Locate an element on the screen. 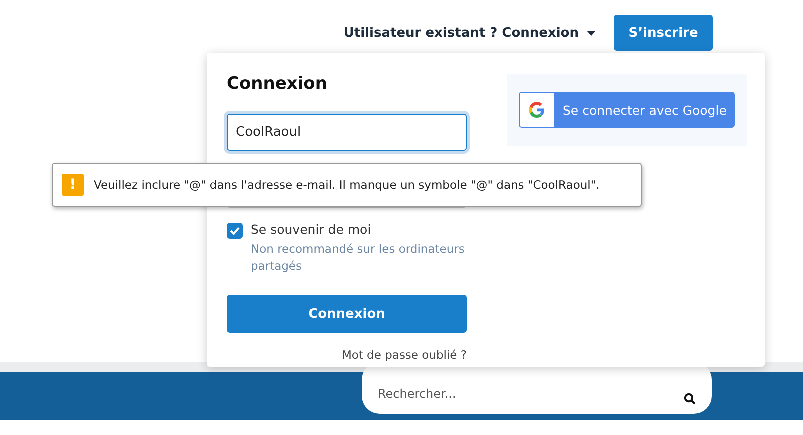  caret-icon is located at coordinates (591, 33).